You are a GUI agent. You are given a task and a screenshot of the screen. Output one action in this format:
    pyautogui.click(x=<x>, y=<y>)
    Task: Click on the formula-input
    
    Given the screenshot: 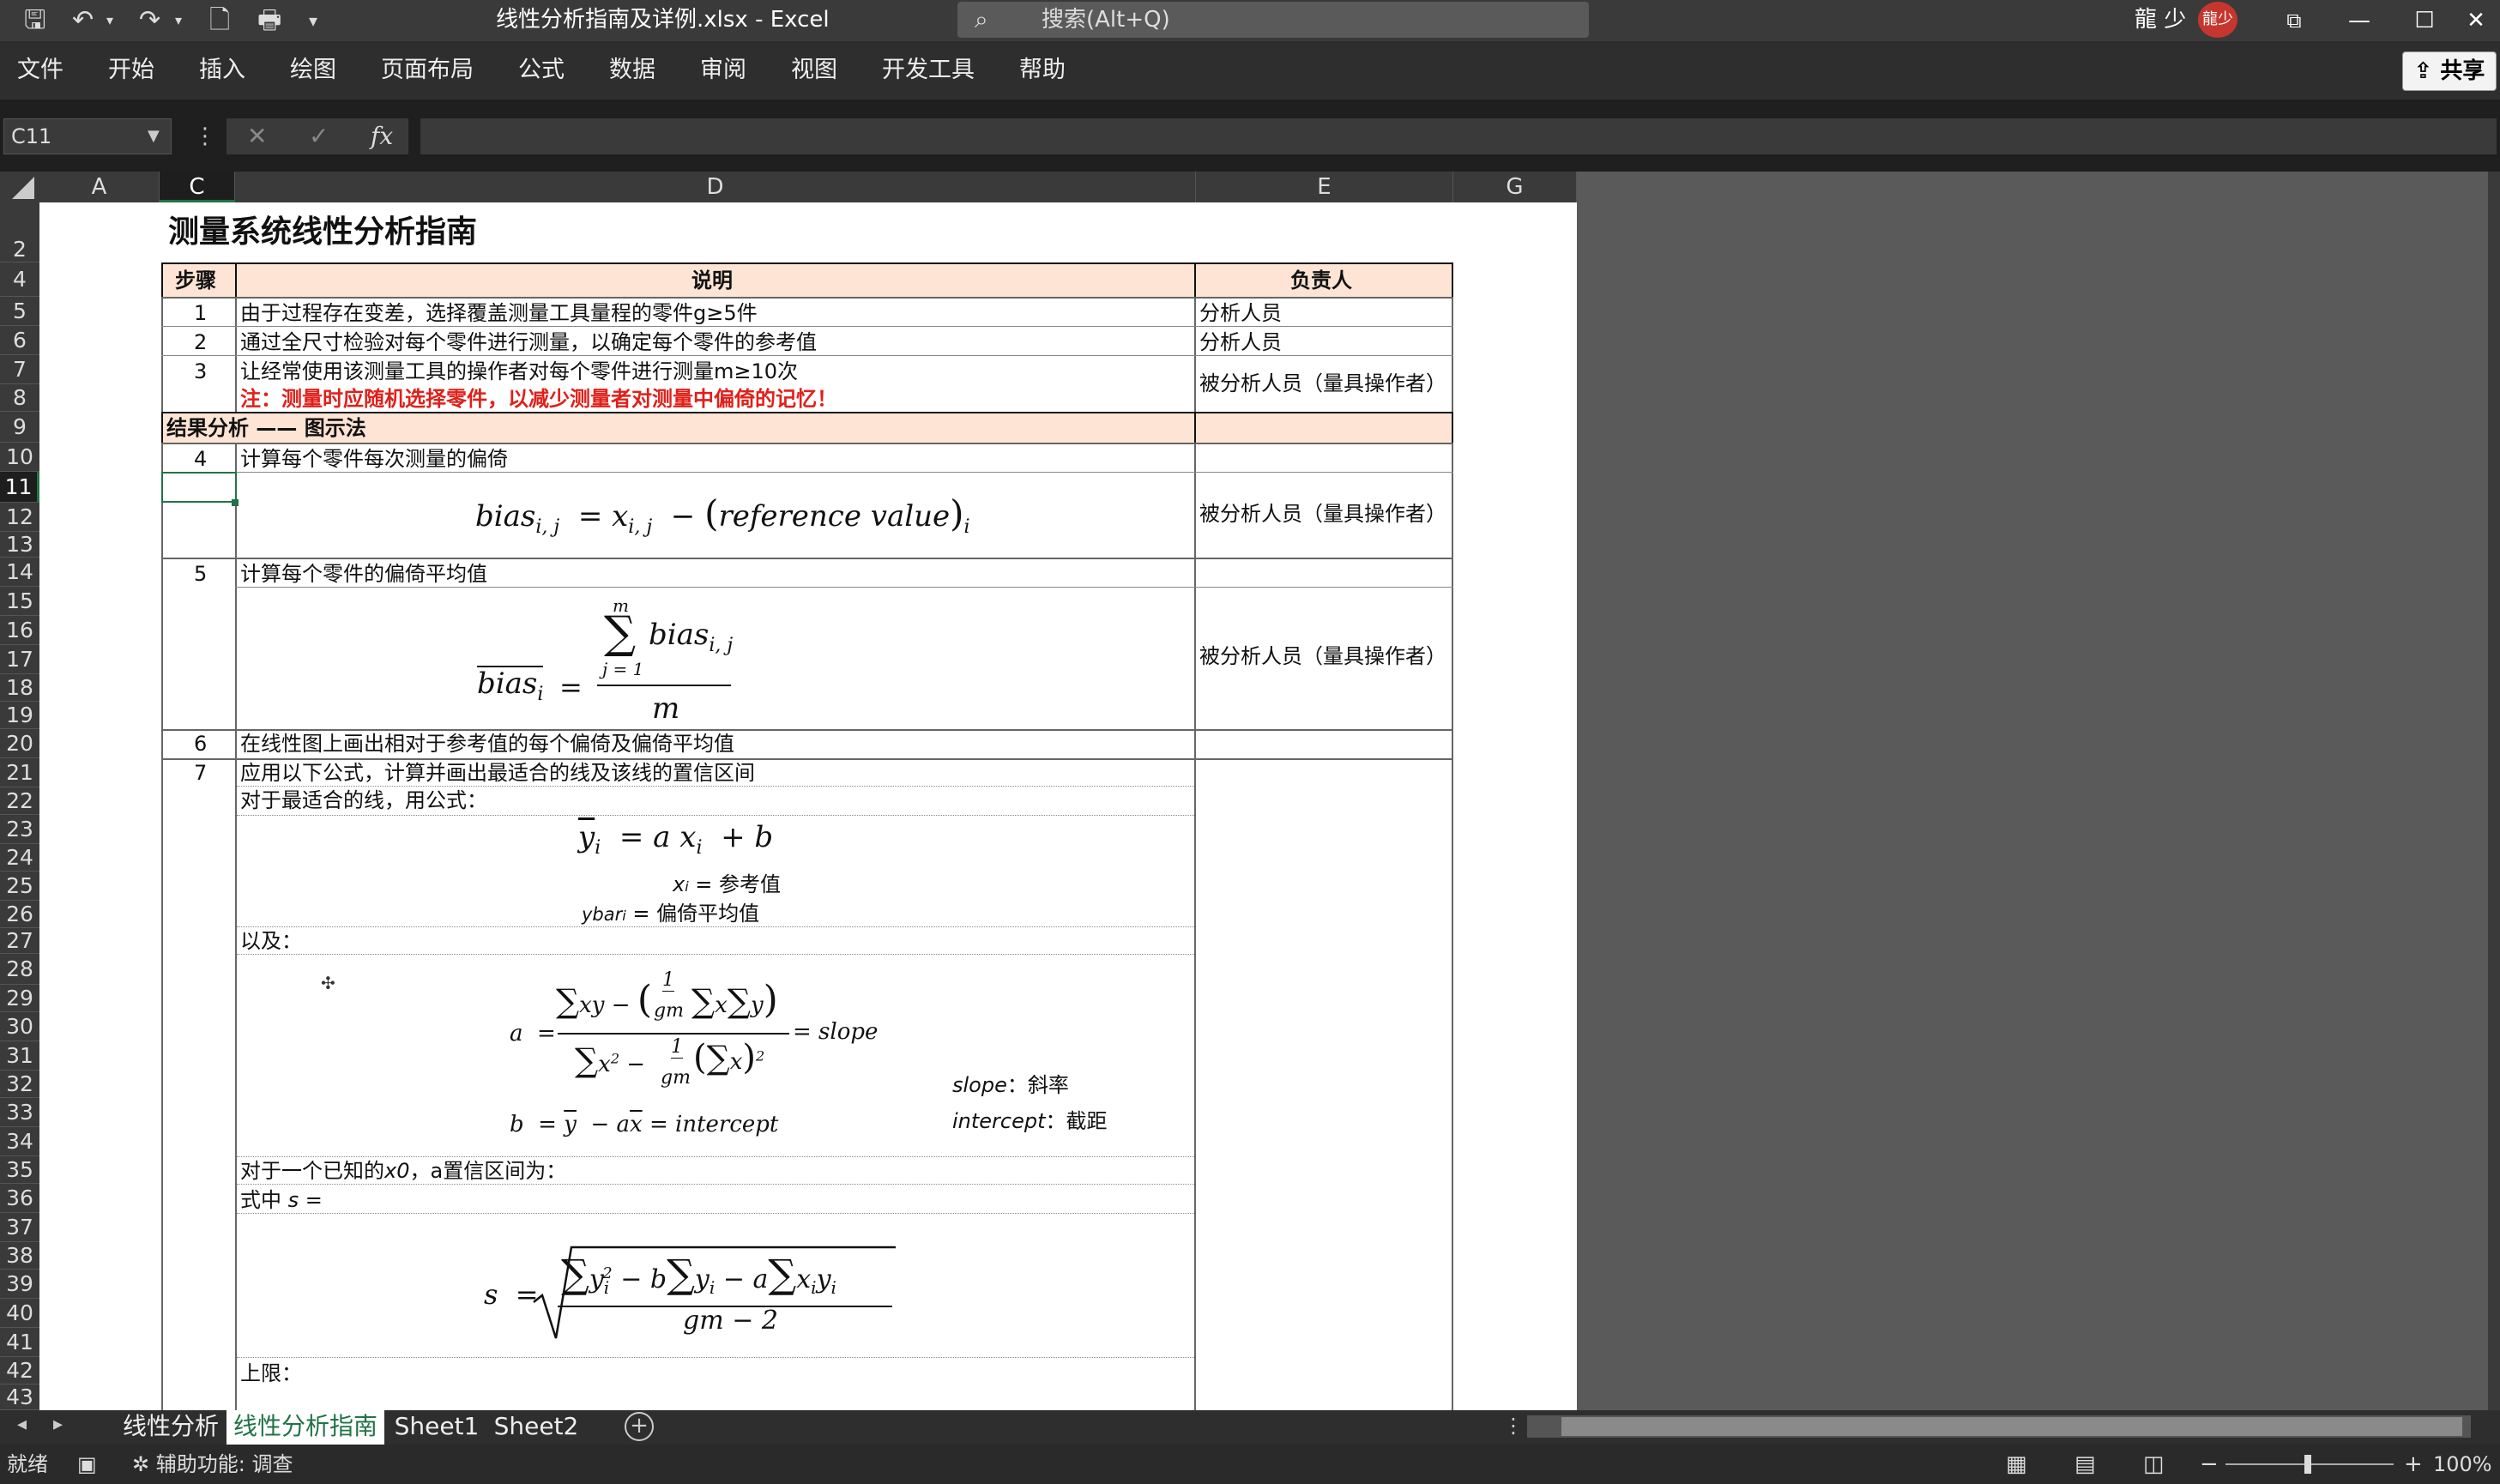 What is the action you would take?
    pyautogui.click(x=1458, y=136)
    